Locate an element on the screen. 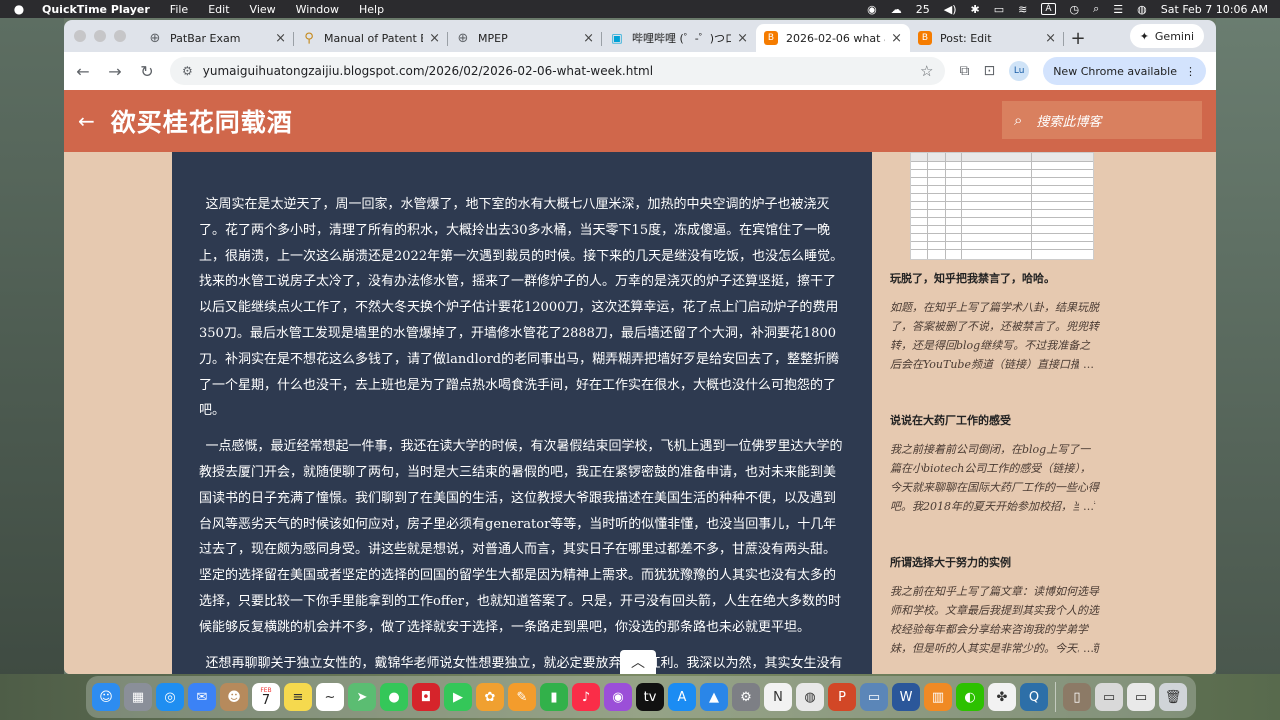 This screenshot has width=1280, height=720. gemini-button: ✦ Gemini is located at coordinates (1166, 36).